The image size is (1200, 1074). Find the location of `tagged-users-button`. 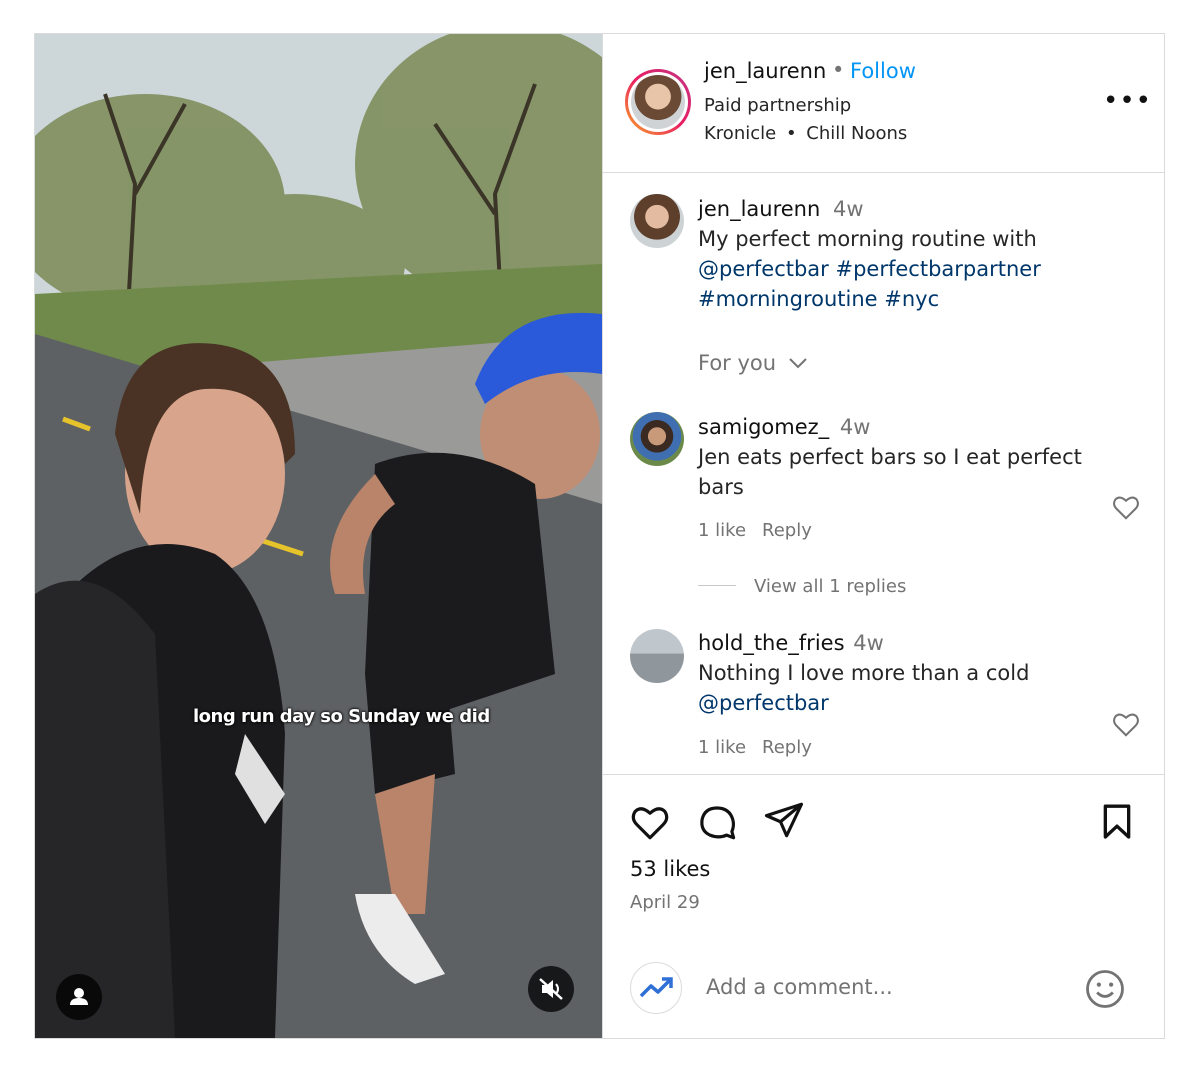

tagged-users-button is located at coordinates (79, 997).